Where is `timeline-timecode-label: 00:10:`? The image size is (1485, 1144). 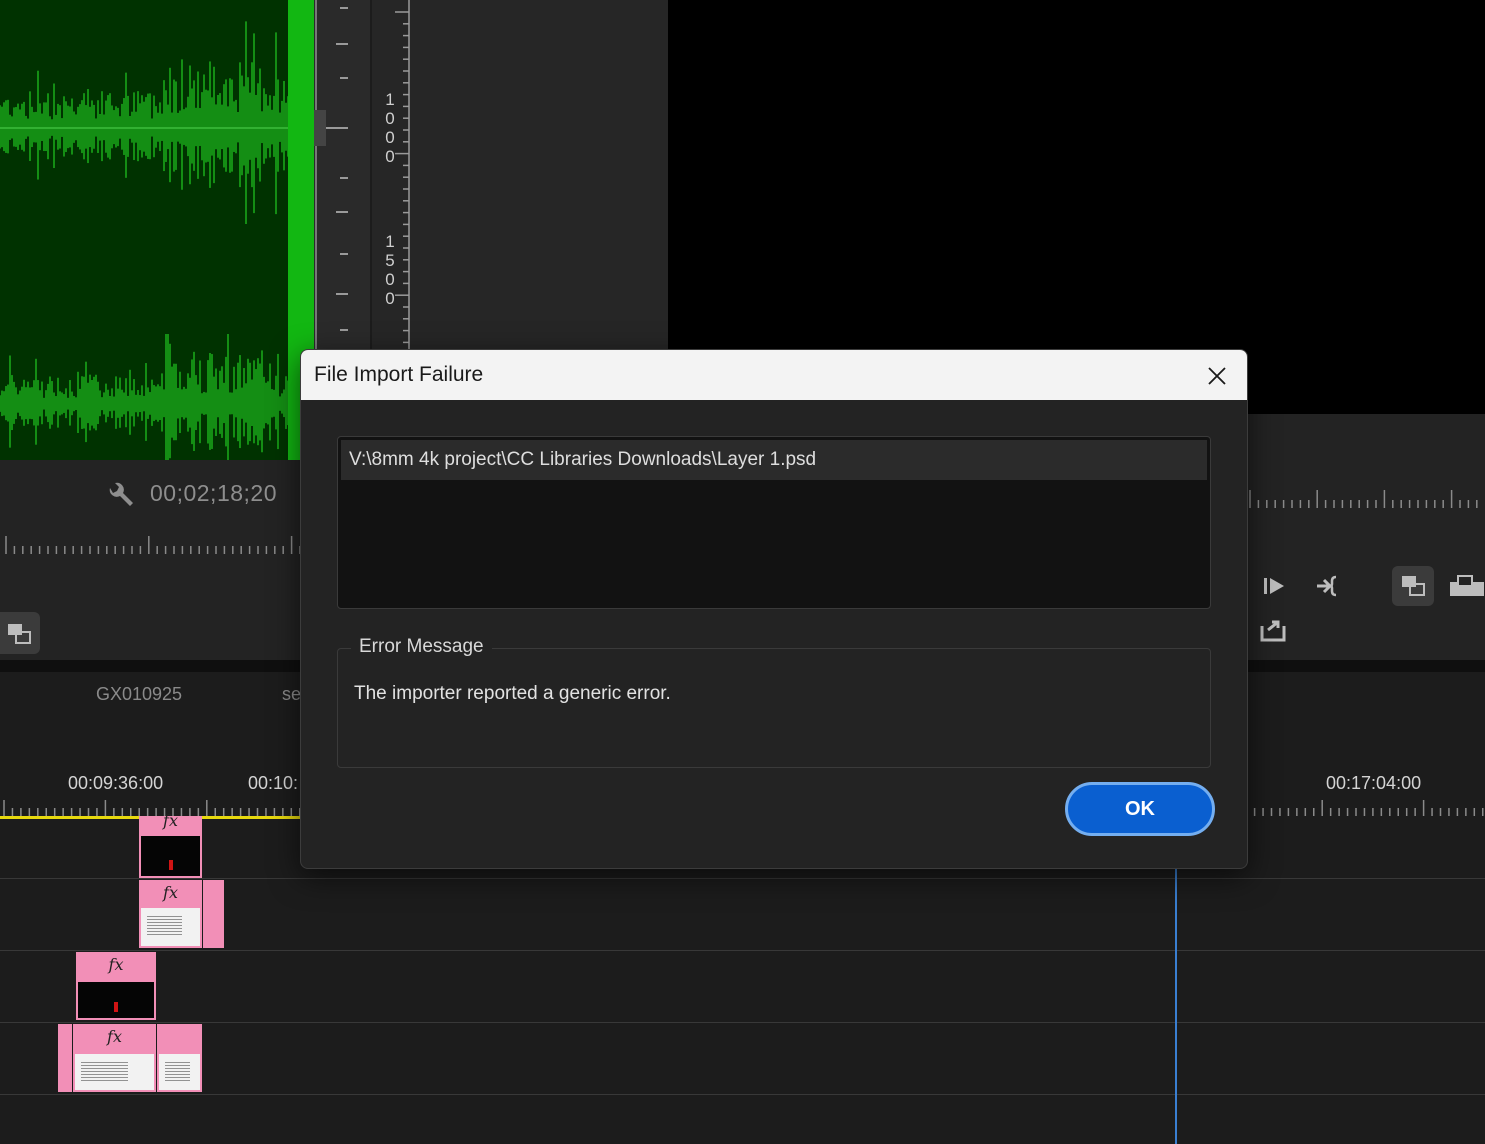
timeline-timecode-label: 00:10: is located at coordinates (273, 783).